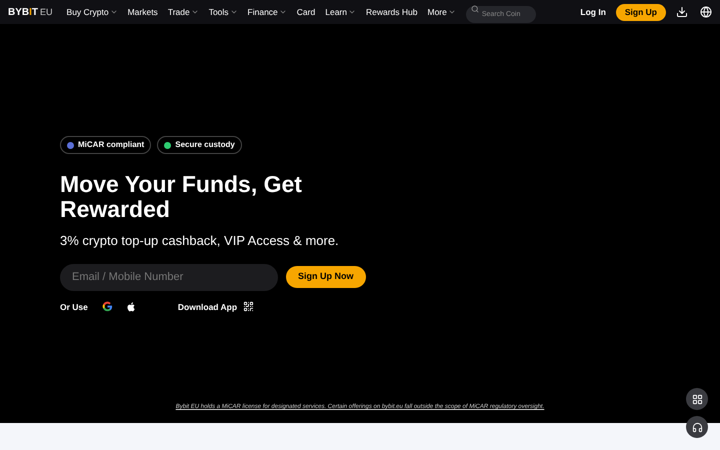 The width and height of the screenshot is (720, 450). I want to click on search-icon, so click(474, 8).